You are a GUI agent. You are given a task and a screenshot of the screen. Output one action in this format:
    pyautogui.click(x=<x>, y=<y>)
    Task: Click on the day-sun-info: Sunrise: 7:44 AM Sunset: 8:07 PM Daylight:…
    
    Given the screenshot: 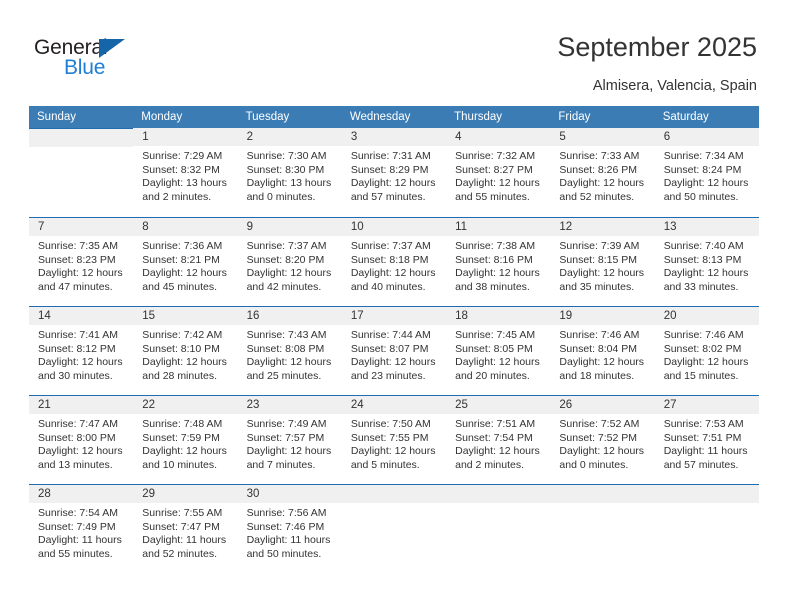 What is the action you would take?
    pyautogui.click(x=394, y=354)
    